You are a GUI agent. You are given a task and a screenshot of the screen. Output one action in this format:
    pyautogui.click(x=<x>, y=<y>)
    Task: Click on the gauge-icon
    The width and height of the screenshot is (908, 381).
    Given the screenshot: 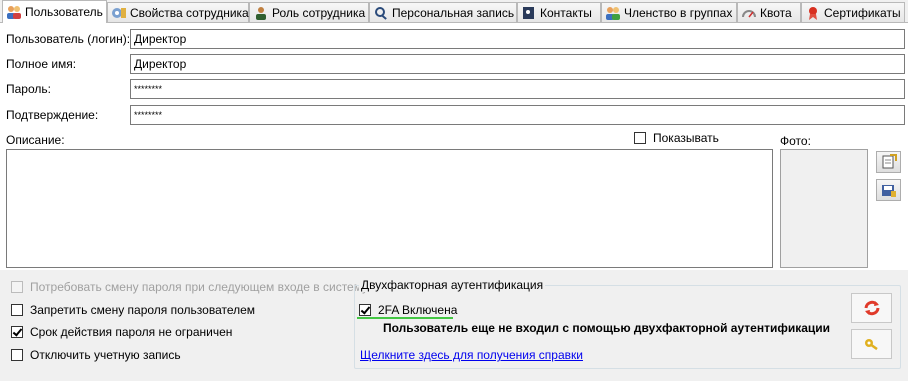 What is the action you would take?
    pyautogui.click(x=749, y=13)
    